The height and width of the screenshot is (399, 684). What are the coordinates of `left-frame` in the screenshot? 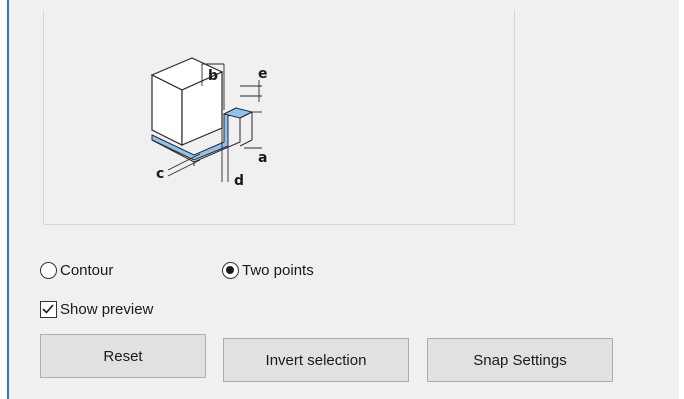 It's located at (3, 199).